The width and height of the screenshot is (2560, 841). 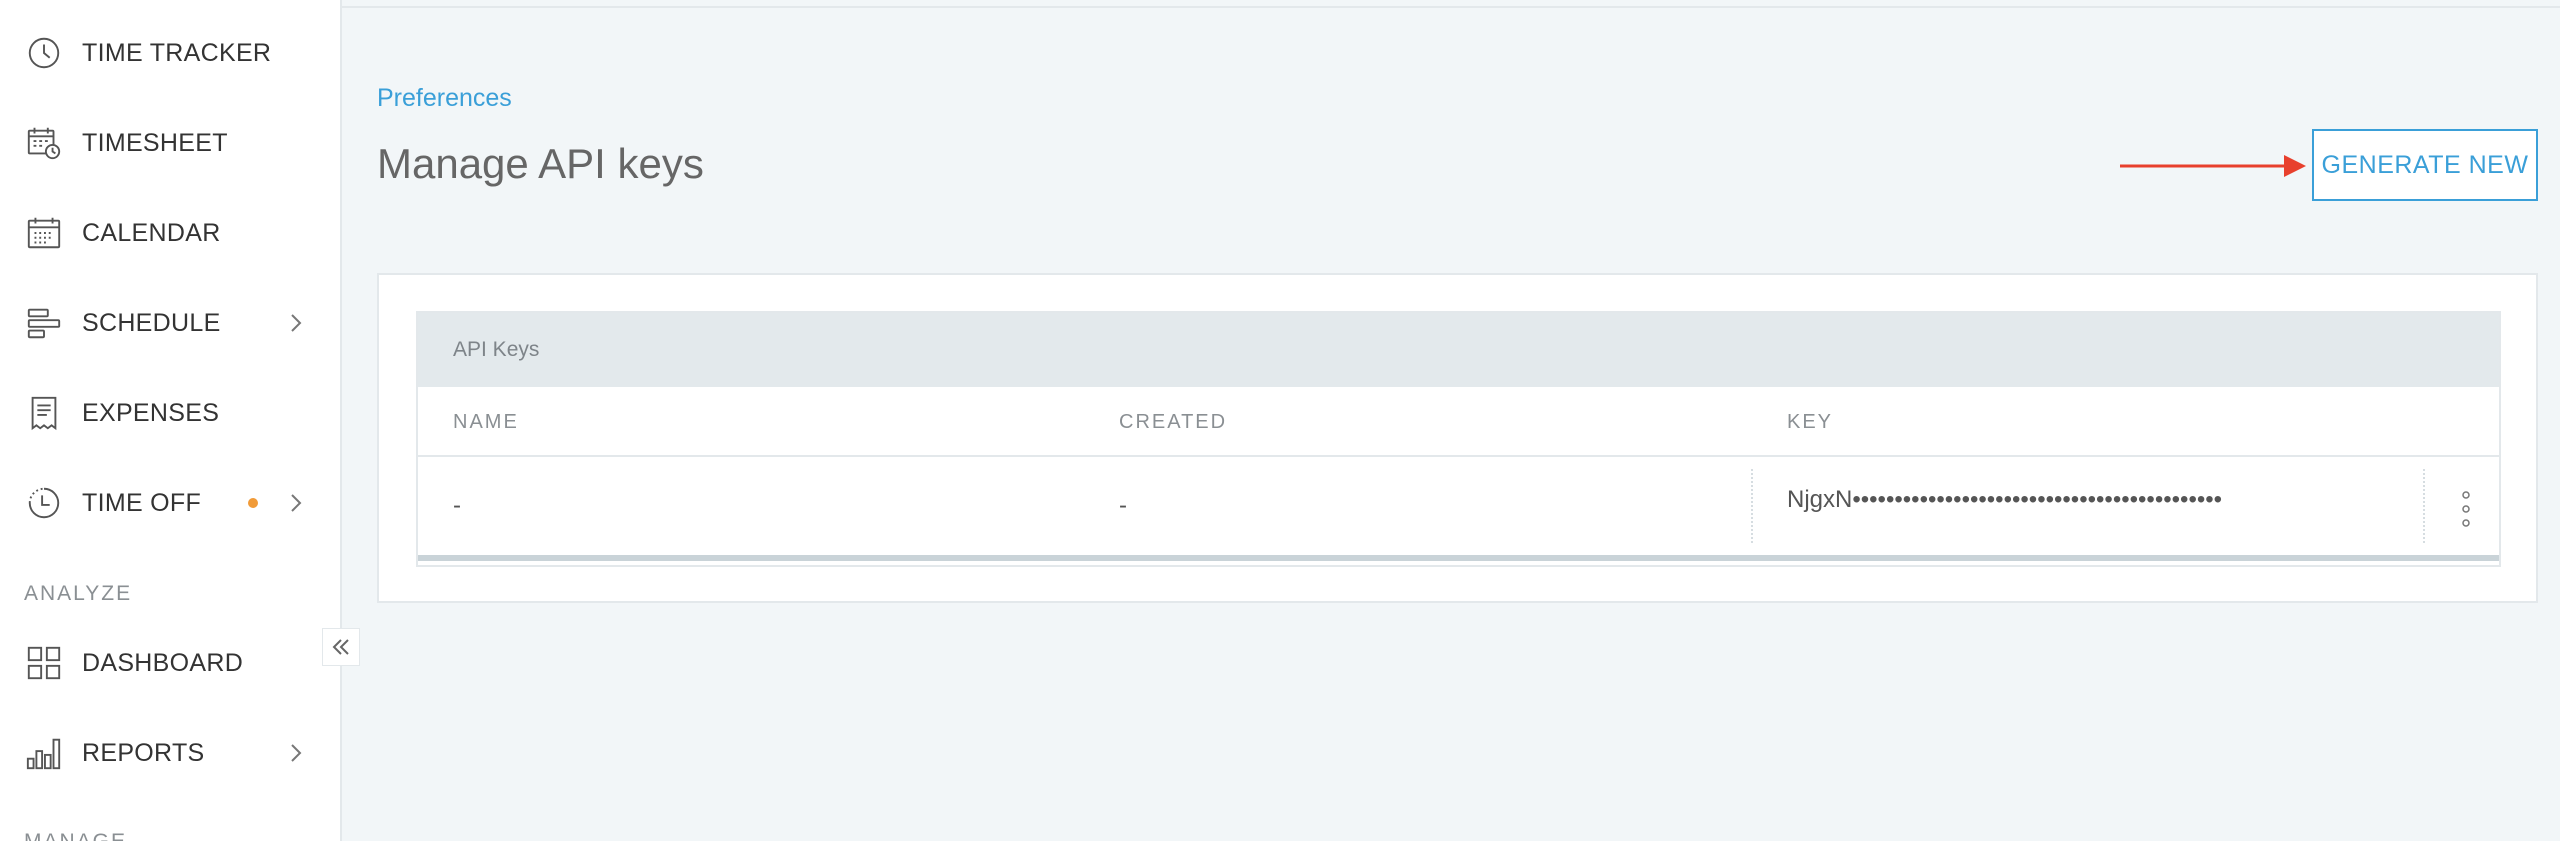 What do you see at coordinates (78, 593) in the screenshot?
I see `section-label-analyze: ANALYZE` at bounding box center [78, 593].